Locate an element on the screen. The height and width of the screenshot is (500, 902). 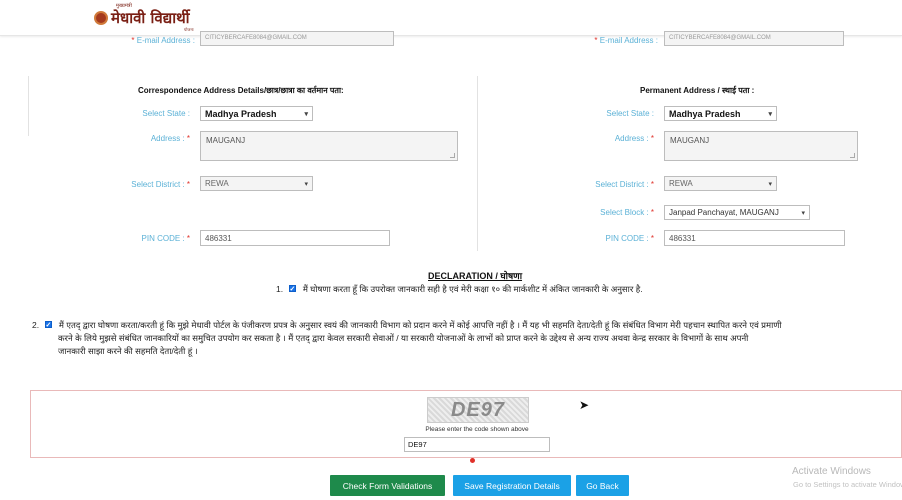
perm-block-label: Select Block : * is located at coordinates (627, 212).